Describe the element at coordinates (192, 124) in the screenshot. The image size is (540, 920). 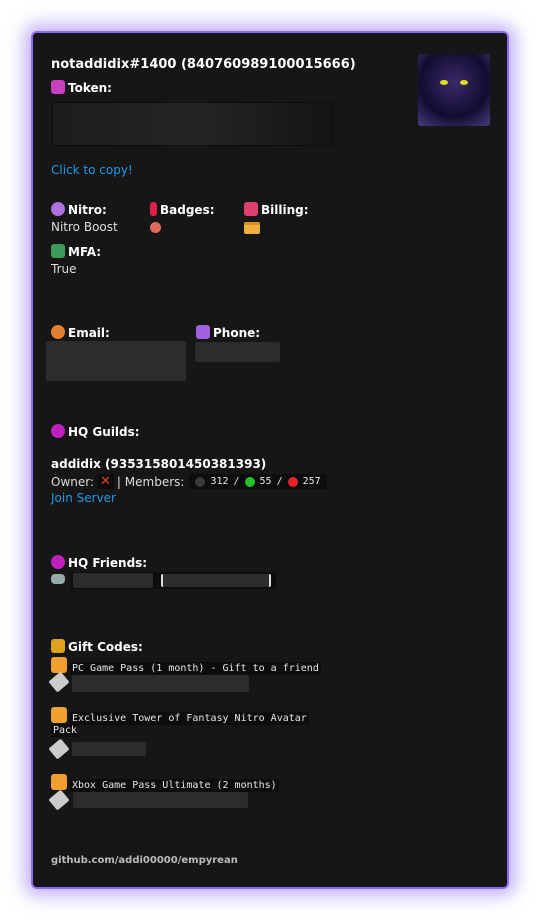
I see `token-value-redacted` at that location.